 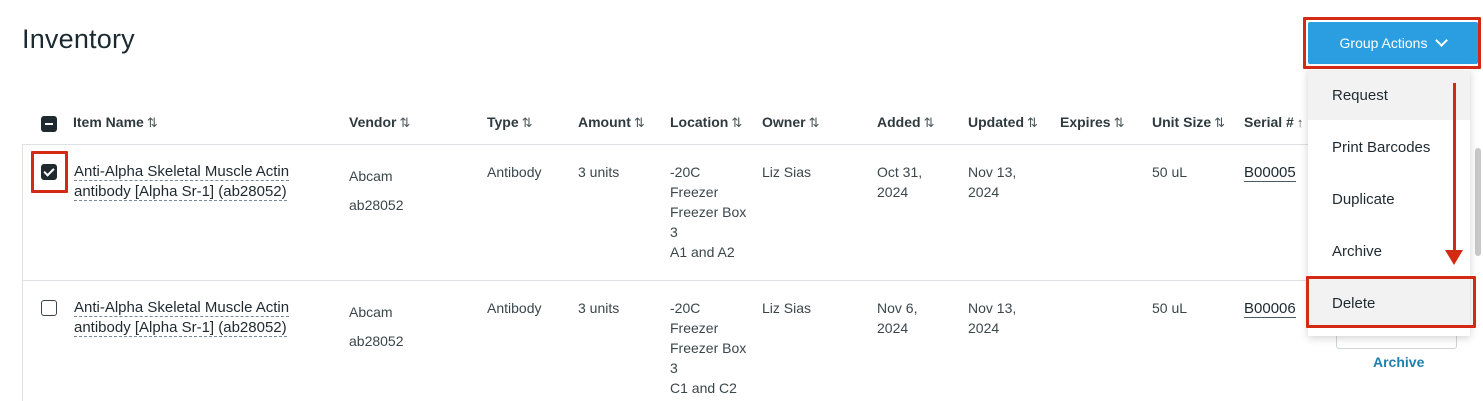 I want to click on column-header-owner: Owner ⇅, so click(x=791, y=122).